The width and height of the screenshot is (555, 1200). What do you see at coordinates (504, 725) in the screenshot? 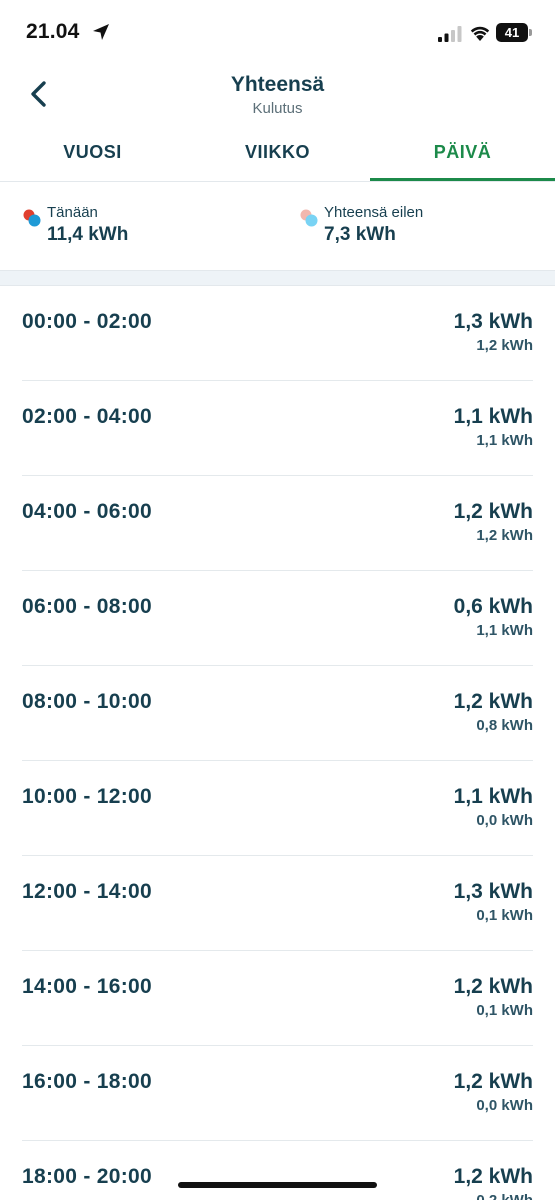
I see `previous-value: 0,8 kWh` at bounding box center [504, 725].